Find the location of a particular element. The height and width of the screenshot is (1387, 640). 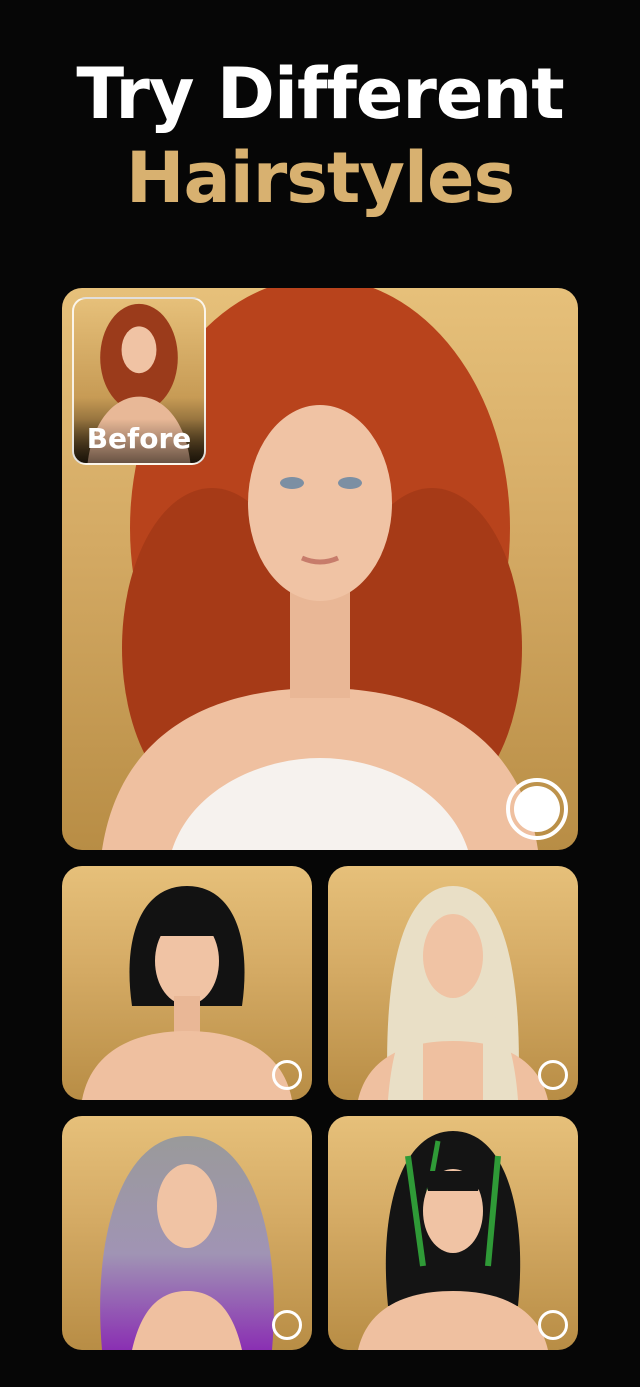

before-thumbnail: Before is located at coordinates (139, 381).